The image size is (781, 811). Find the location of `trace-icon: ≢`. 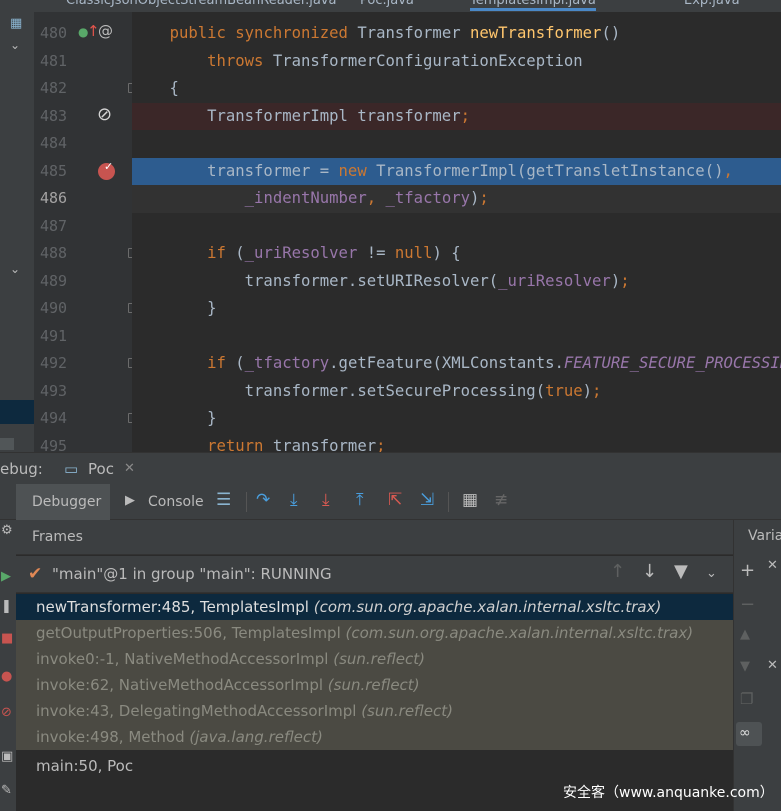

trace-icon: ≢ is located at coordinates (501, 500).